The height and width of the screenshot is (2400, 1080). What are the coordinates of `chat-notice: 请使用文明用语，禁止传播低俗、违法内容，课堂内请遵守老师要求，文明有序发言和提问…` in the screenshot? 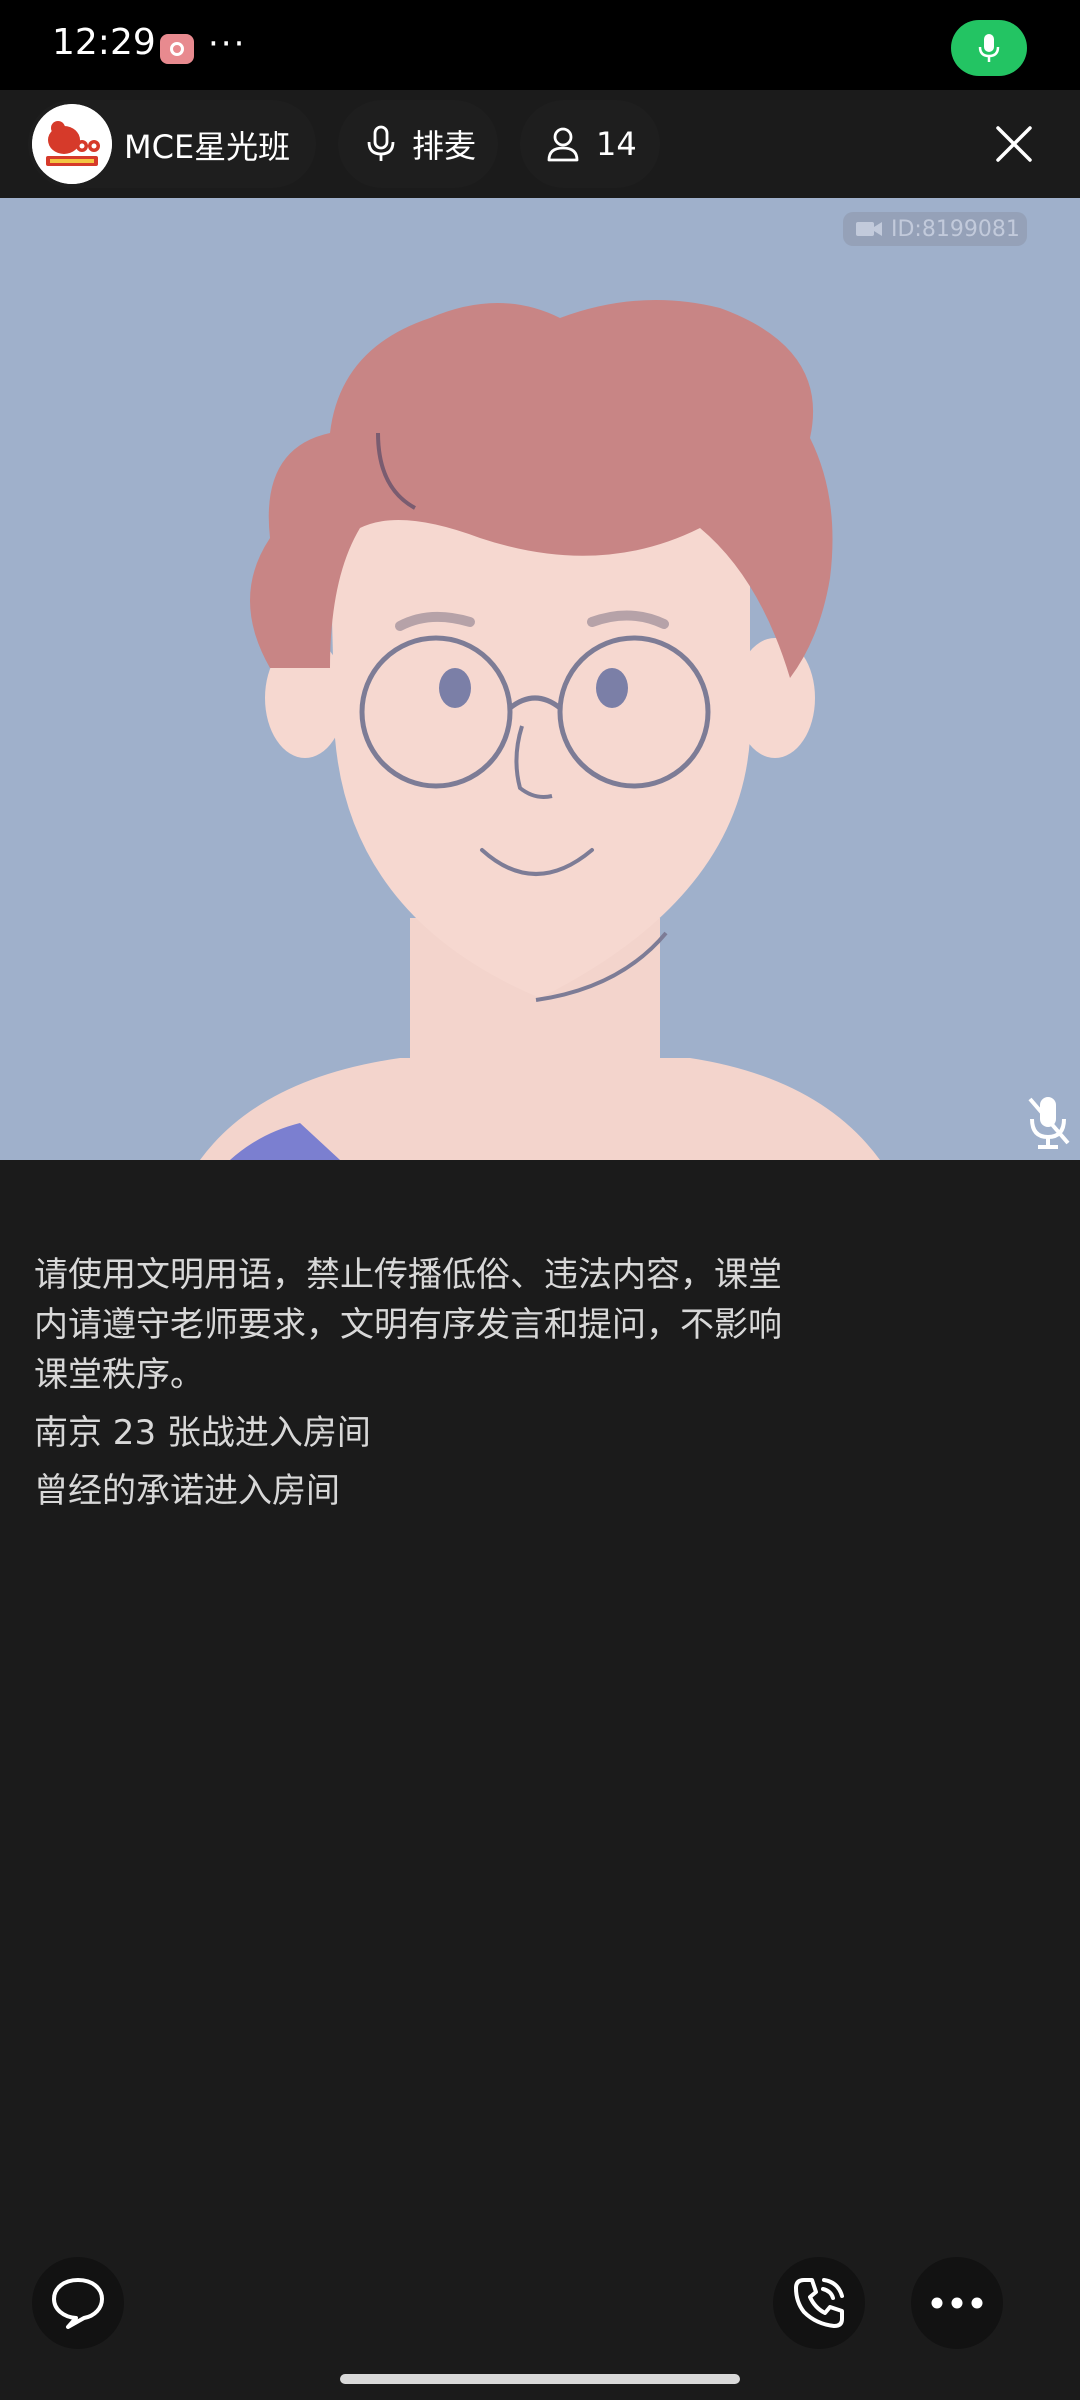 It's located at (408, 1325).